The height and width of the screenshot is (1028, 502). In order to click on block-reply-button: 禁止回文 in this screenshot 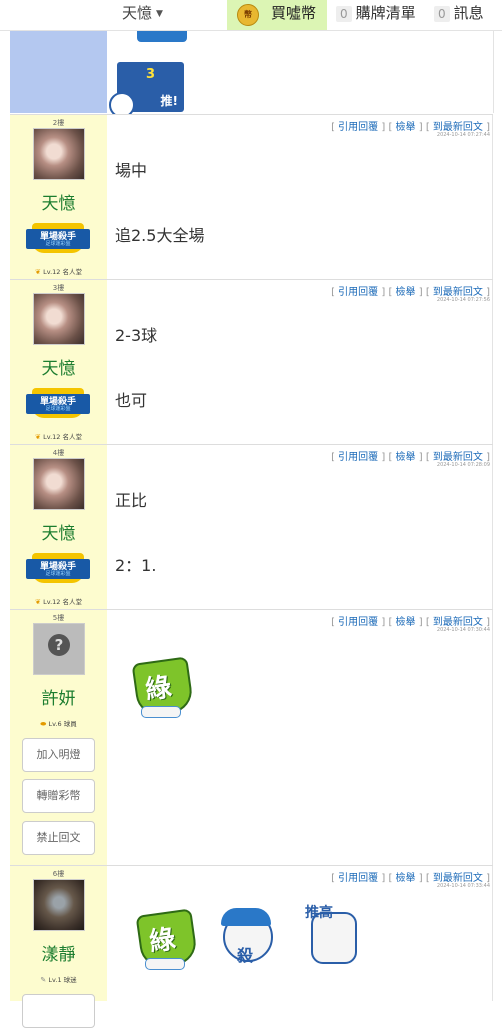, I will do `click(58, 838)`.